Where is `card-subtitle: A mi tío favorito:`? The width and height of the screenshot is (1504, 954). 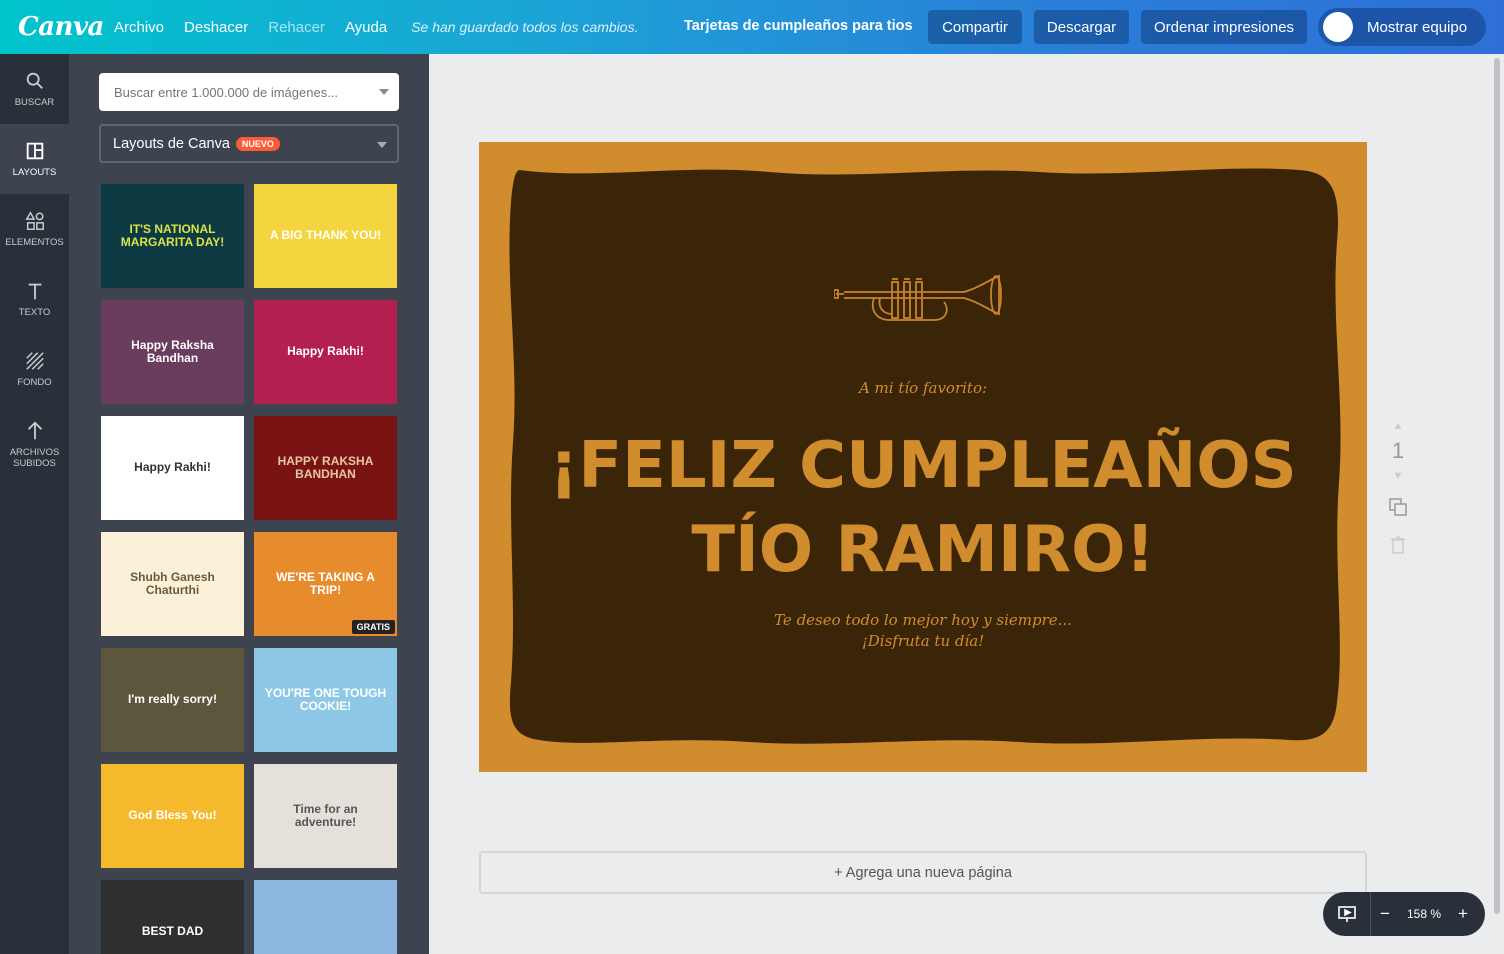
card-subtitle: A mi tío favorito: is located at coordinates (923, 388).